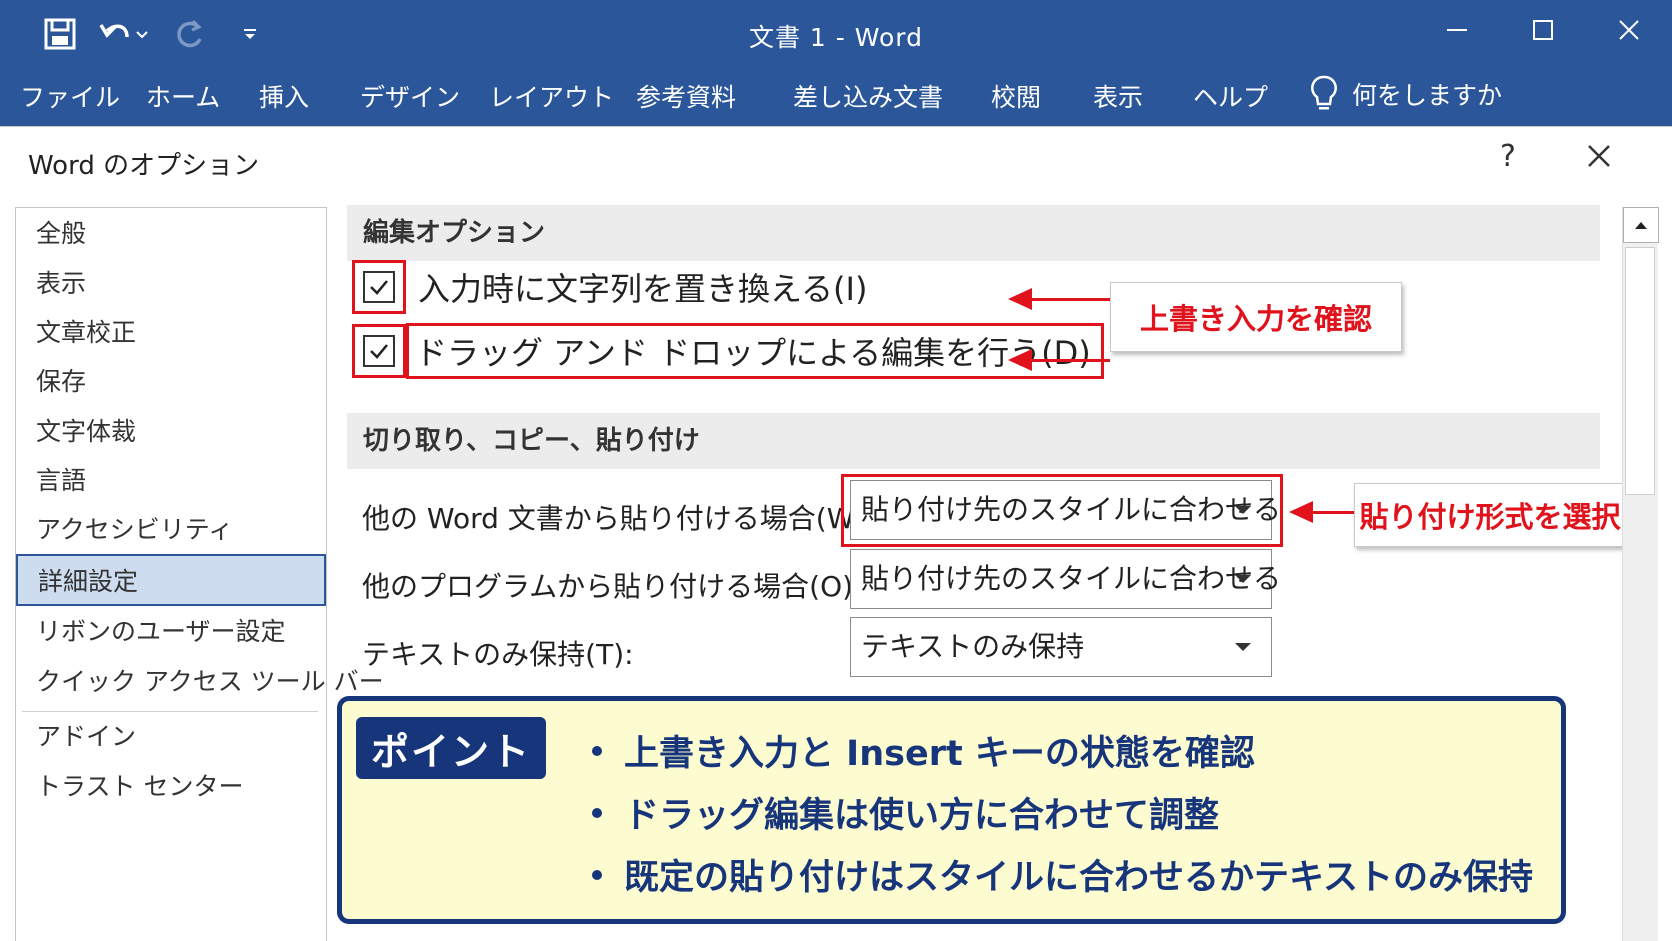  What do you see at coordinates (200, 682) in the screenshot?
I see `nav-item-quick-access-toolbar: クイック アクセス ツール バー` at bounding box center [200, 682].